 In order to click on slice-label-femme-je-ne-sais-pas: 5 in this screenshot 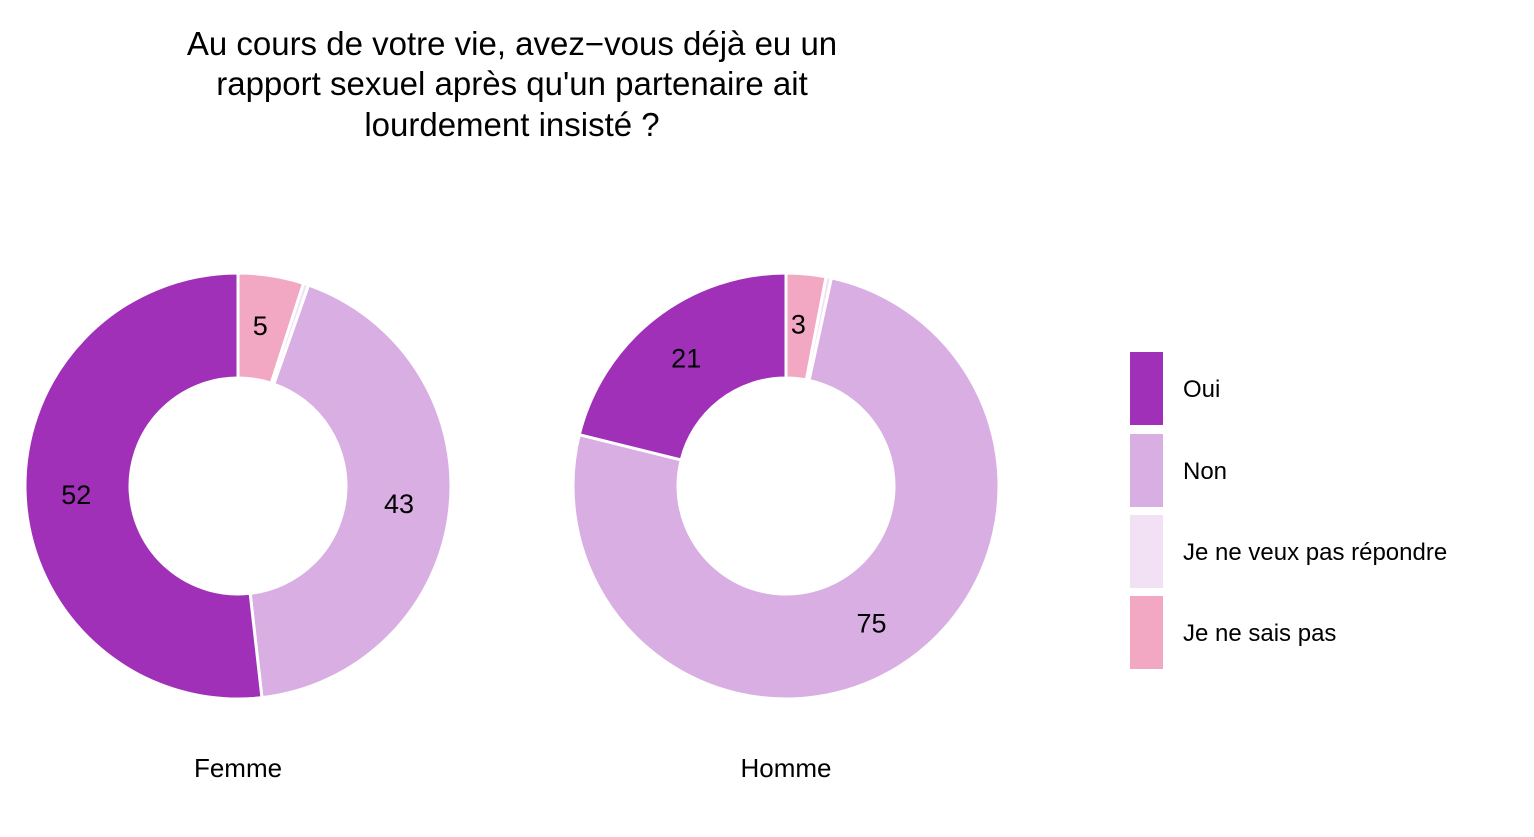, I will do `click(260, 326)`.